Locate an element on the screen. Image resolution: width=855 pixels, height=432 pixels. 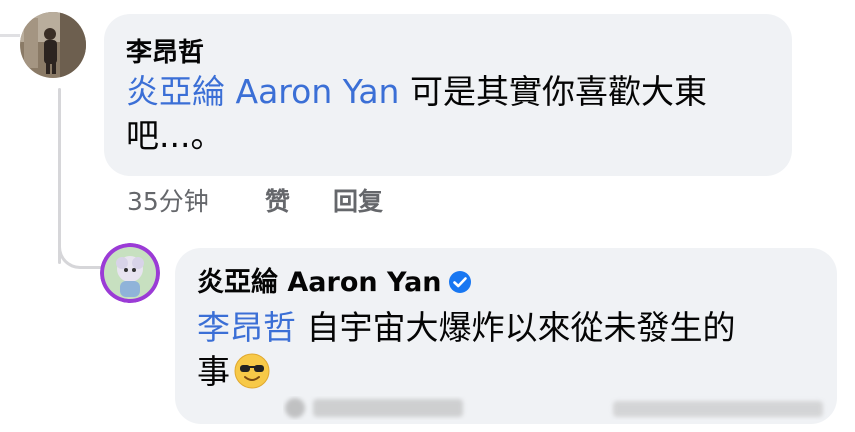
comment-timestamp: 35分钟 is located at coordinates (168, 200).